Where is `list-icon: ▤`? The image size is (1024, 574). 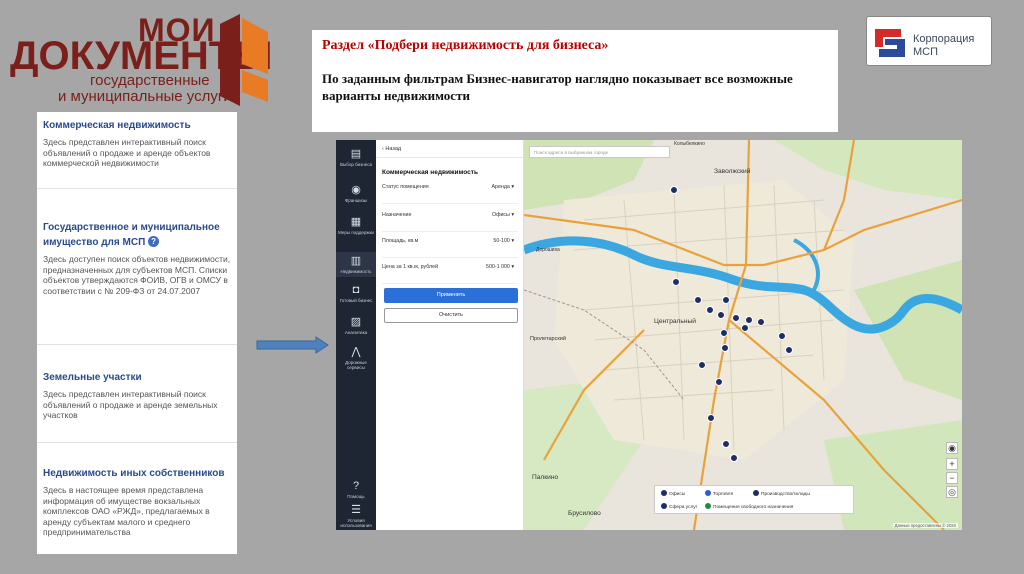
list-icon: ▤ is located at coordinates (356, 154).